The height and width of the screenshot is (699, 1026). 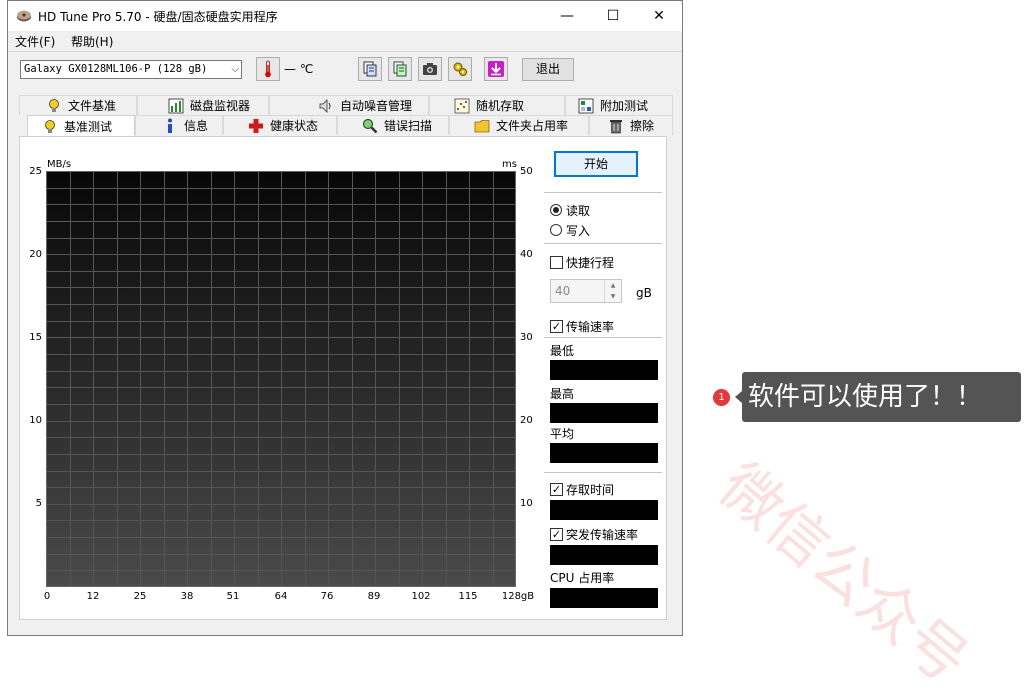 I want to click on copy-icon, so click(x=370, y=69).